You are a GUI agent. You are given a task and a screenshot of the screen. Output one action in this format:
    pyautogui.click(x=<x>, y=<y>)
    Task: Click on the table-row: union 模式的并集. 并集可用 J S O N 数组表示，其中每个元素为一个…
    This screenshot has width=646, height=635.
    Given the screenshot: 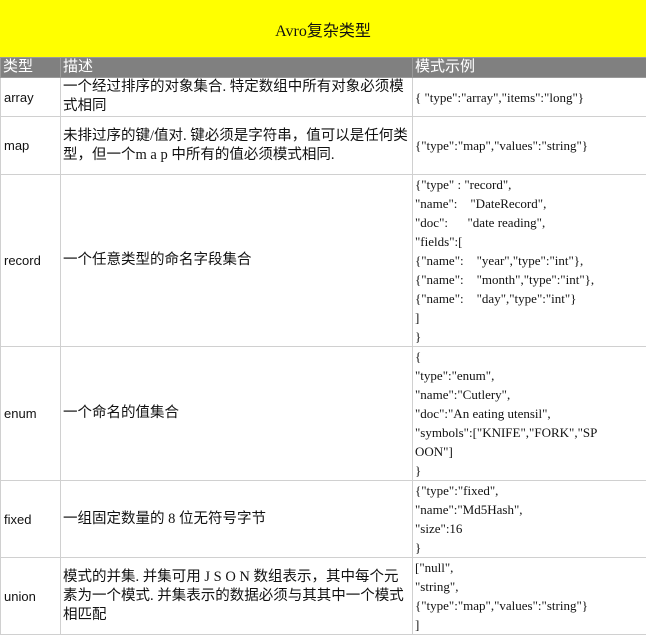 What is the action you would take?
    pyautogui.click(x=323, y=596)
    